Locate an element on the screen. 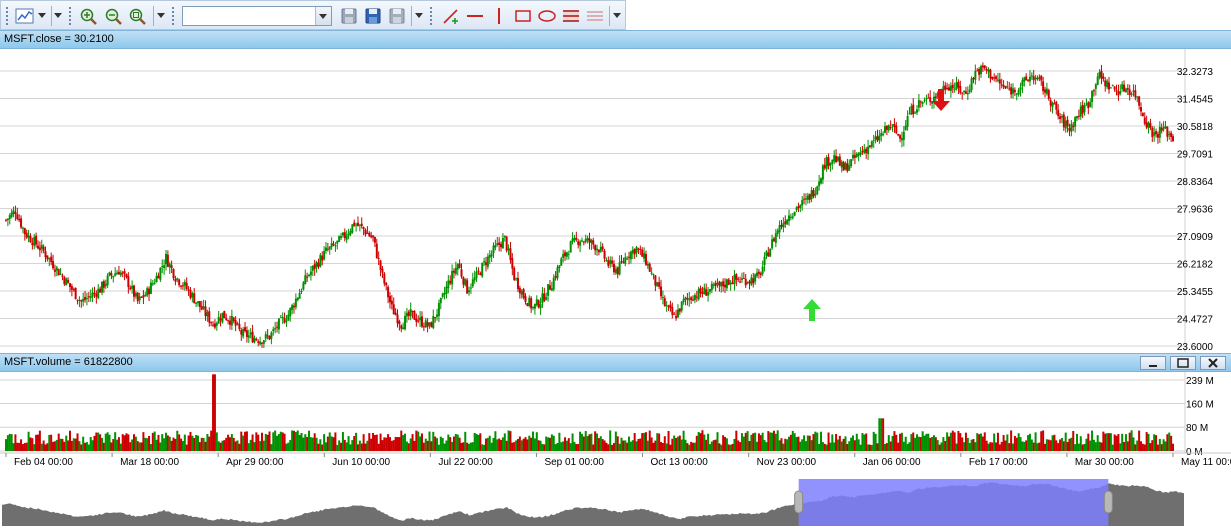 Image resolution: width=1231 pixels, height=530 pixels. save-disabled-icon is located at coordinates (397, 16).